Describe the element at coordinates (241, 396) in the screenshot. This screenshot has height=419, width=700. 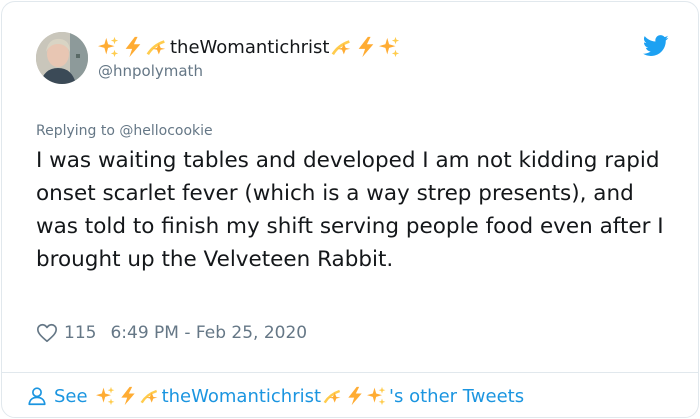
I see `footer-author-name: theWomantichrist` at that location.